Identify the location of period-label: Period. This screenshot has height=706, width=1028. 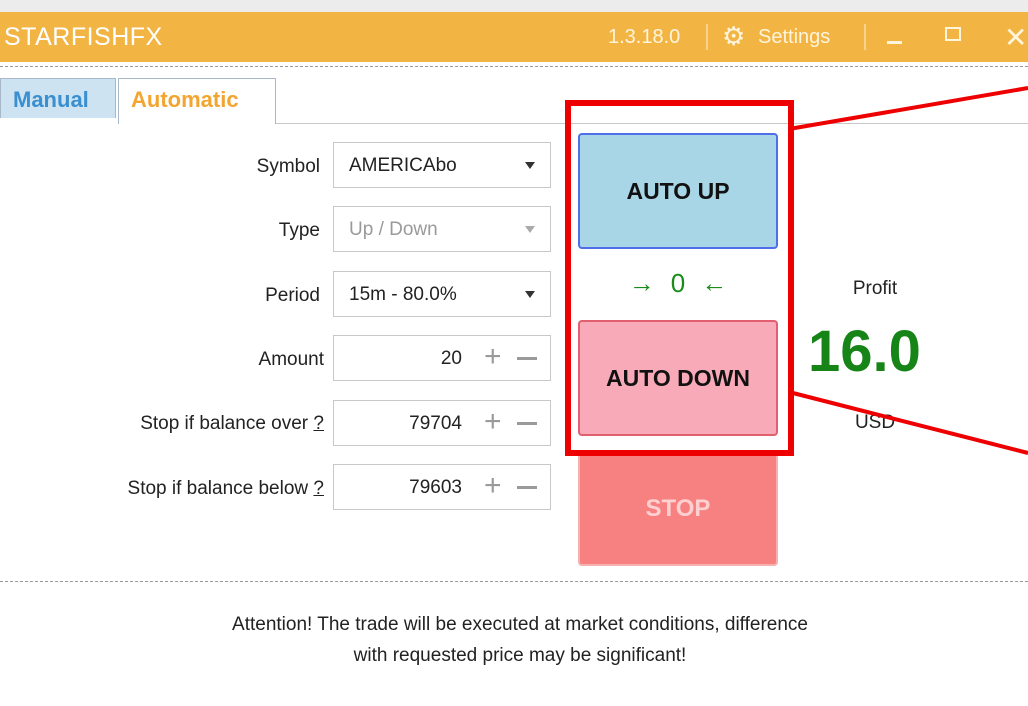
(292, 295).